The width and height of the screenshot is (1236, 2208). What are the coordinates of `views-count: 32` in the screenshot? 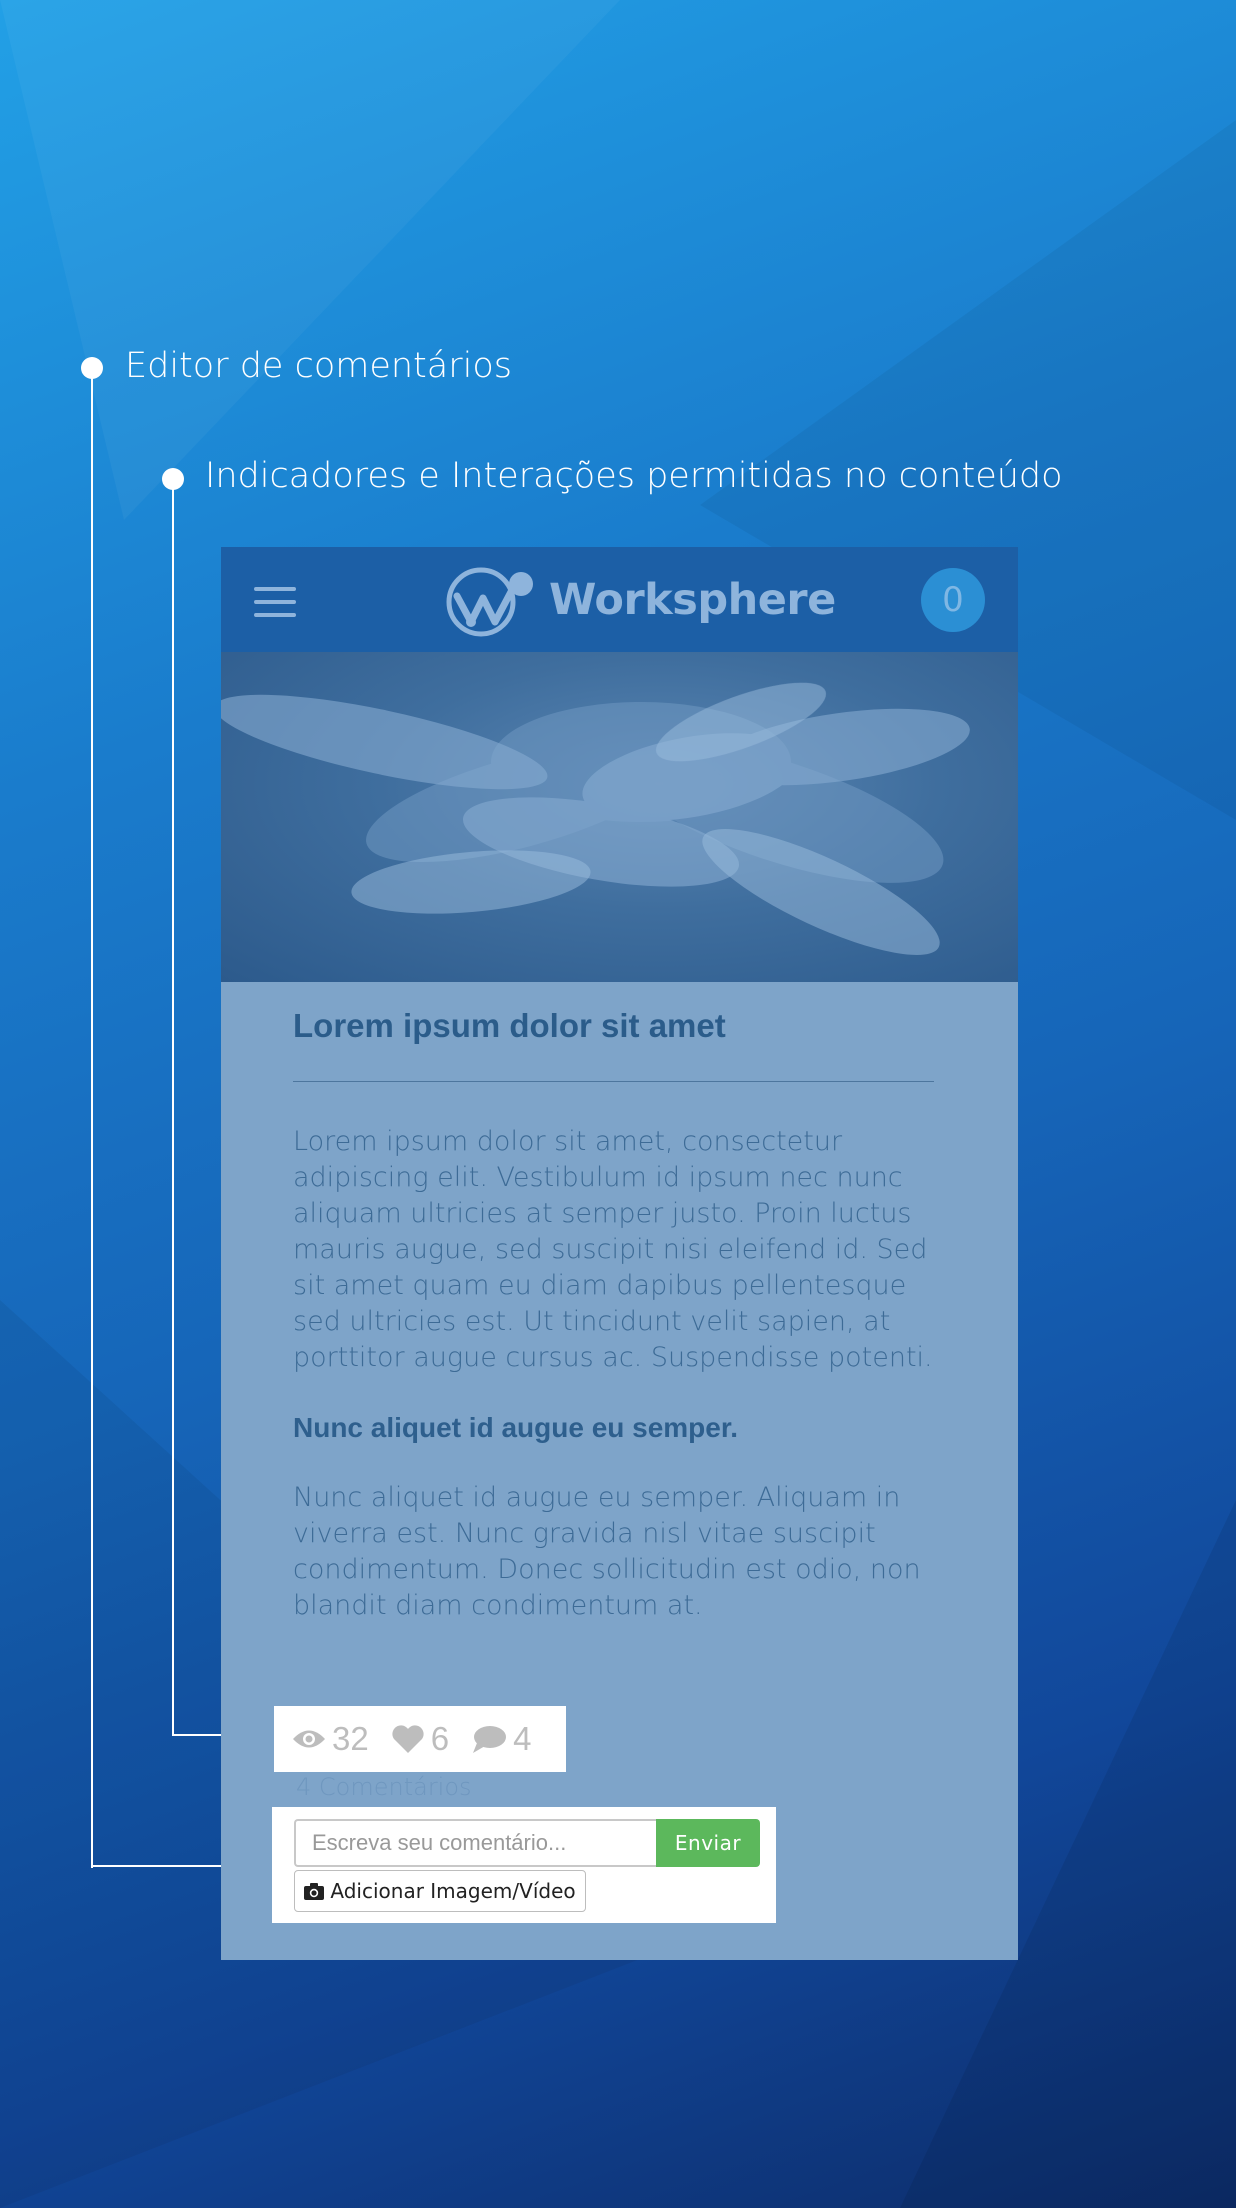 It's located at (350, 1738).